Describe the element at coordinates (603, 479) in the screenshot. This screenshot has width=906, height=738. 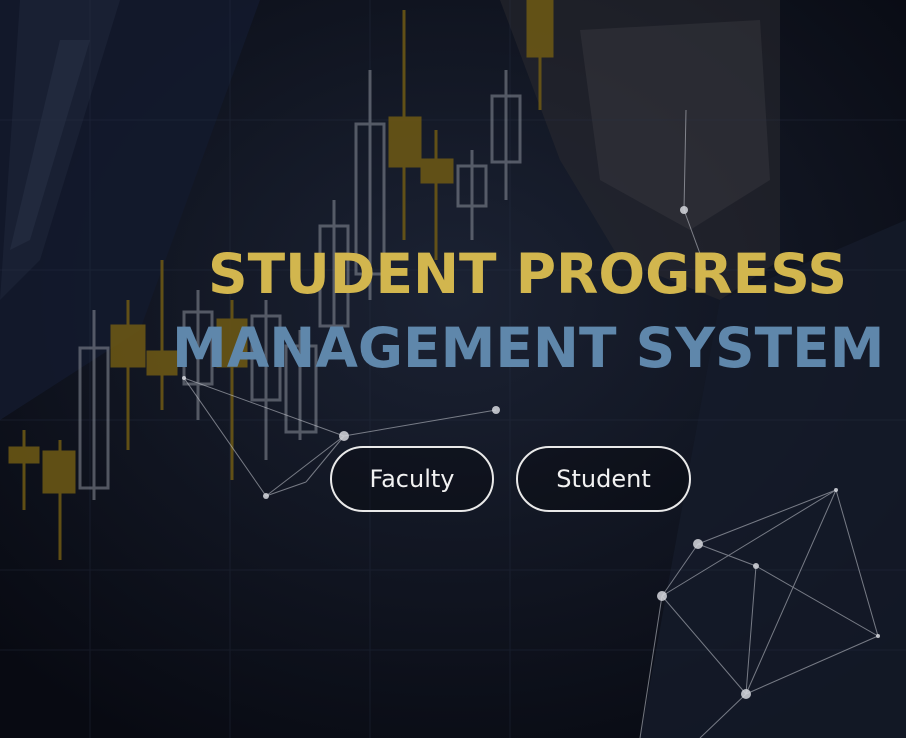
I see `student-button: Student` at that location.